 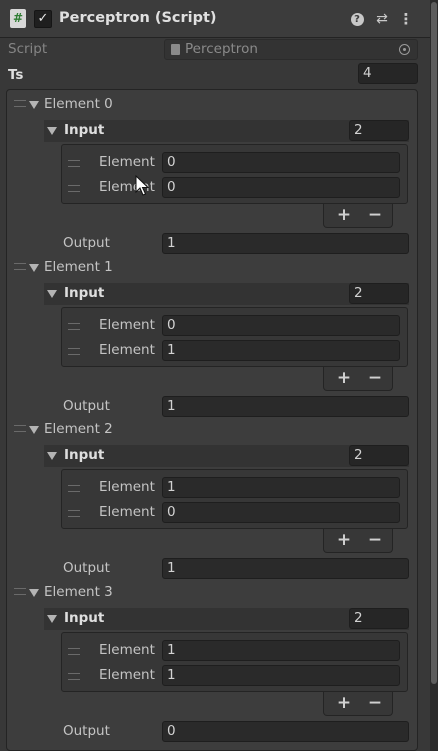 I want to click on script-object-field: Perceptron, so click(x=291, y=49).